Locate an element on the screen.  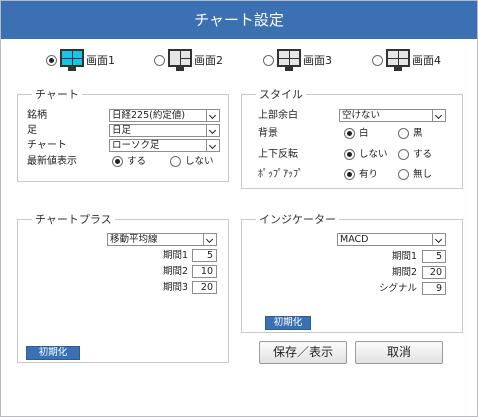
margin-label: 上部余白 is located at coordinates (278, 115).